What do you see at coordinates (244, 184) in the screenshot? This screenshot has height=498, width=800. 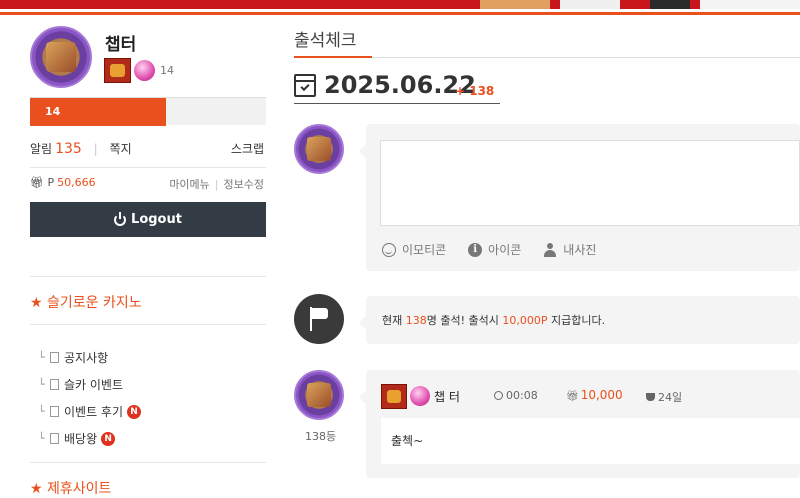 I see `edit-info-link: 정보수정` at bounding box center [244, 184].